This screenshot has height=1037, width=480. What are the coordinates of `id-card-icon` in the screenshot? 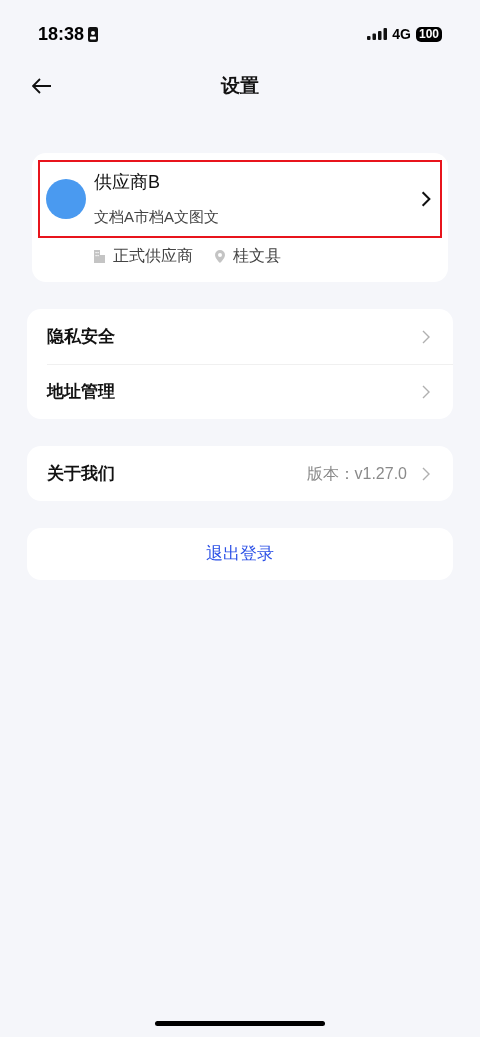 It's located at (93, 34).